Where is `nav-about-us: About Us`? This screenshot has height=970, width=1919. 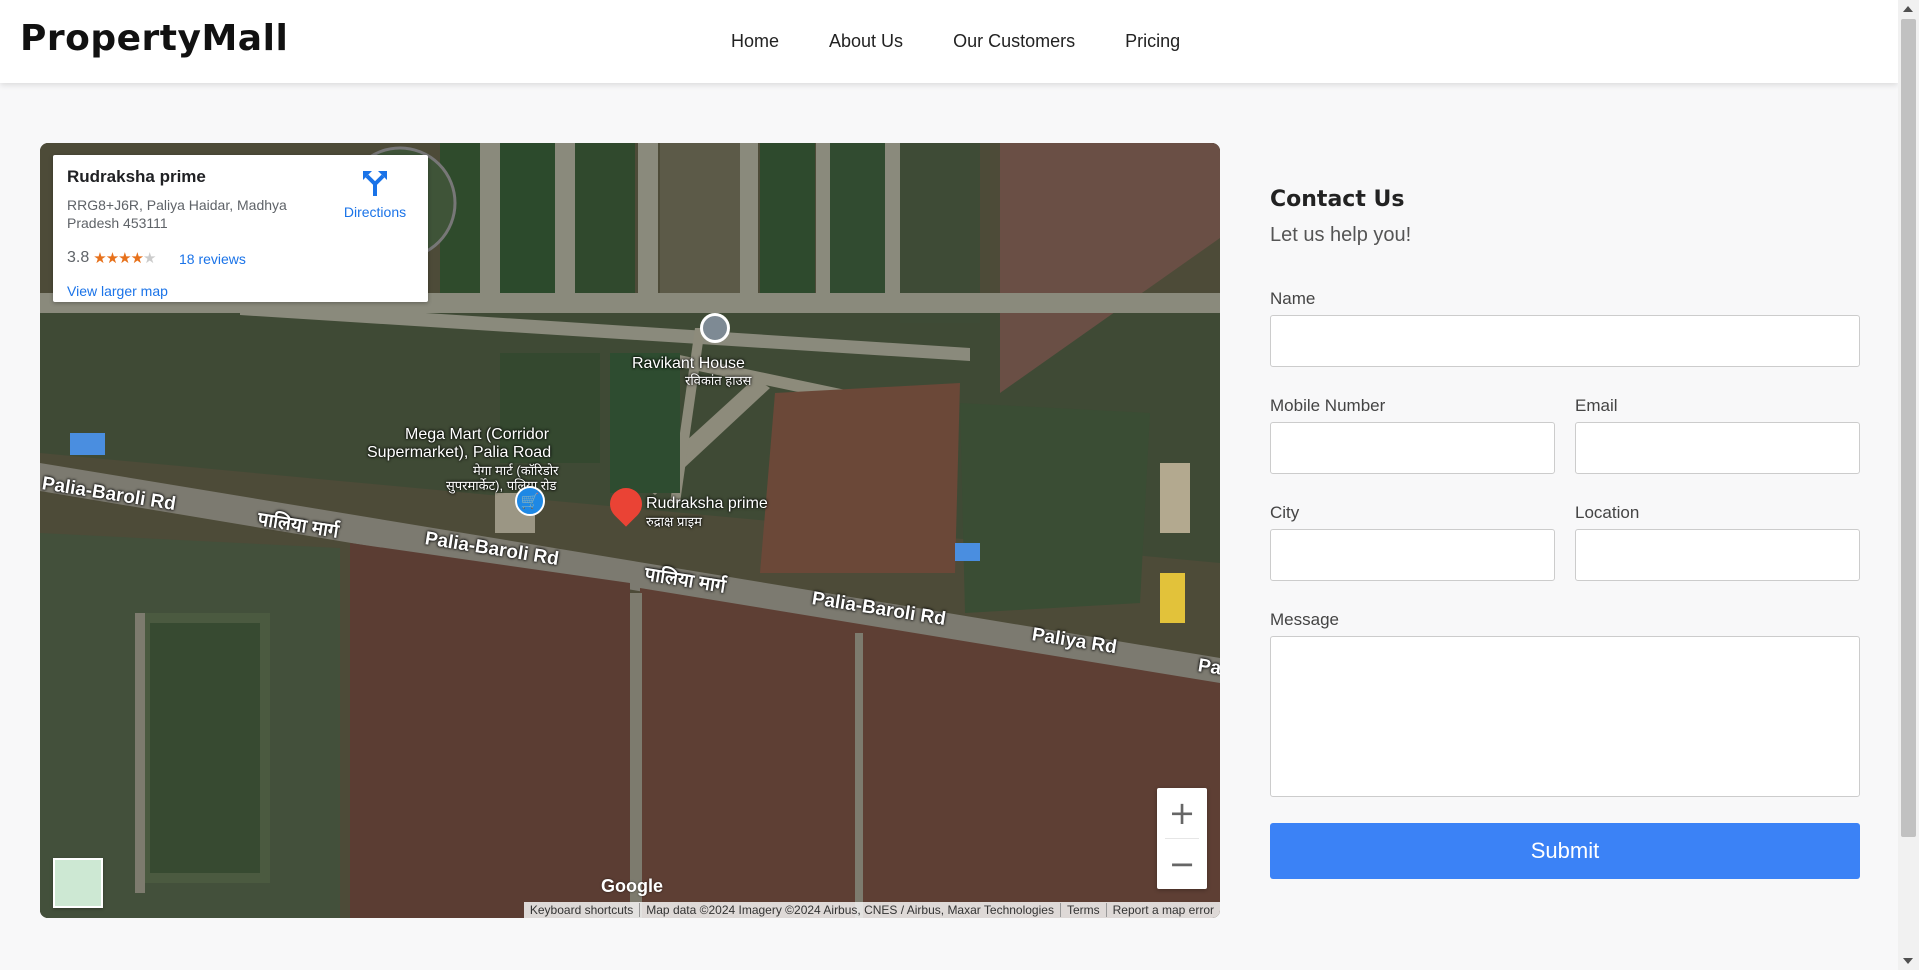 nav-about-us: About Us is located at coordinates (866, 41).